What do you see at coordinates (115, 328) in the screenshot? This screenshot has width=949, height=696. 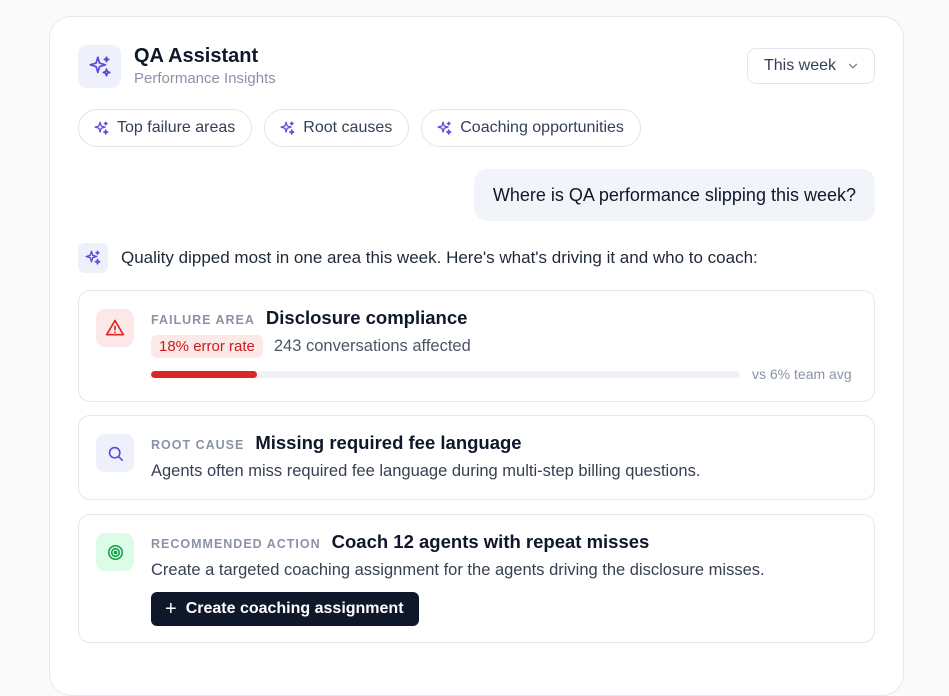 I see `warning-icon` at bounding box center [115, 328].